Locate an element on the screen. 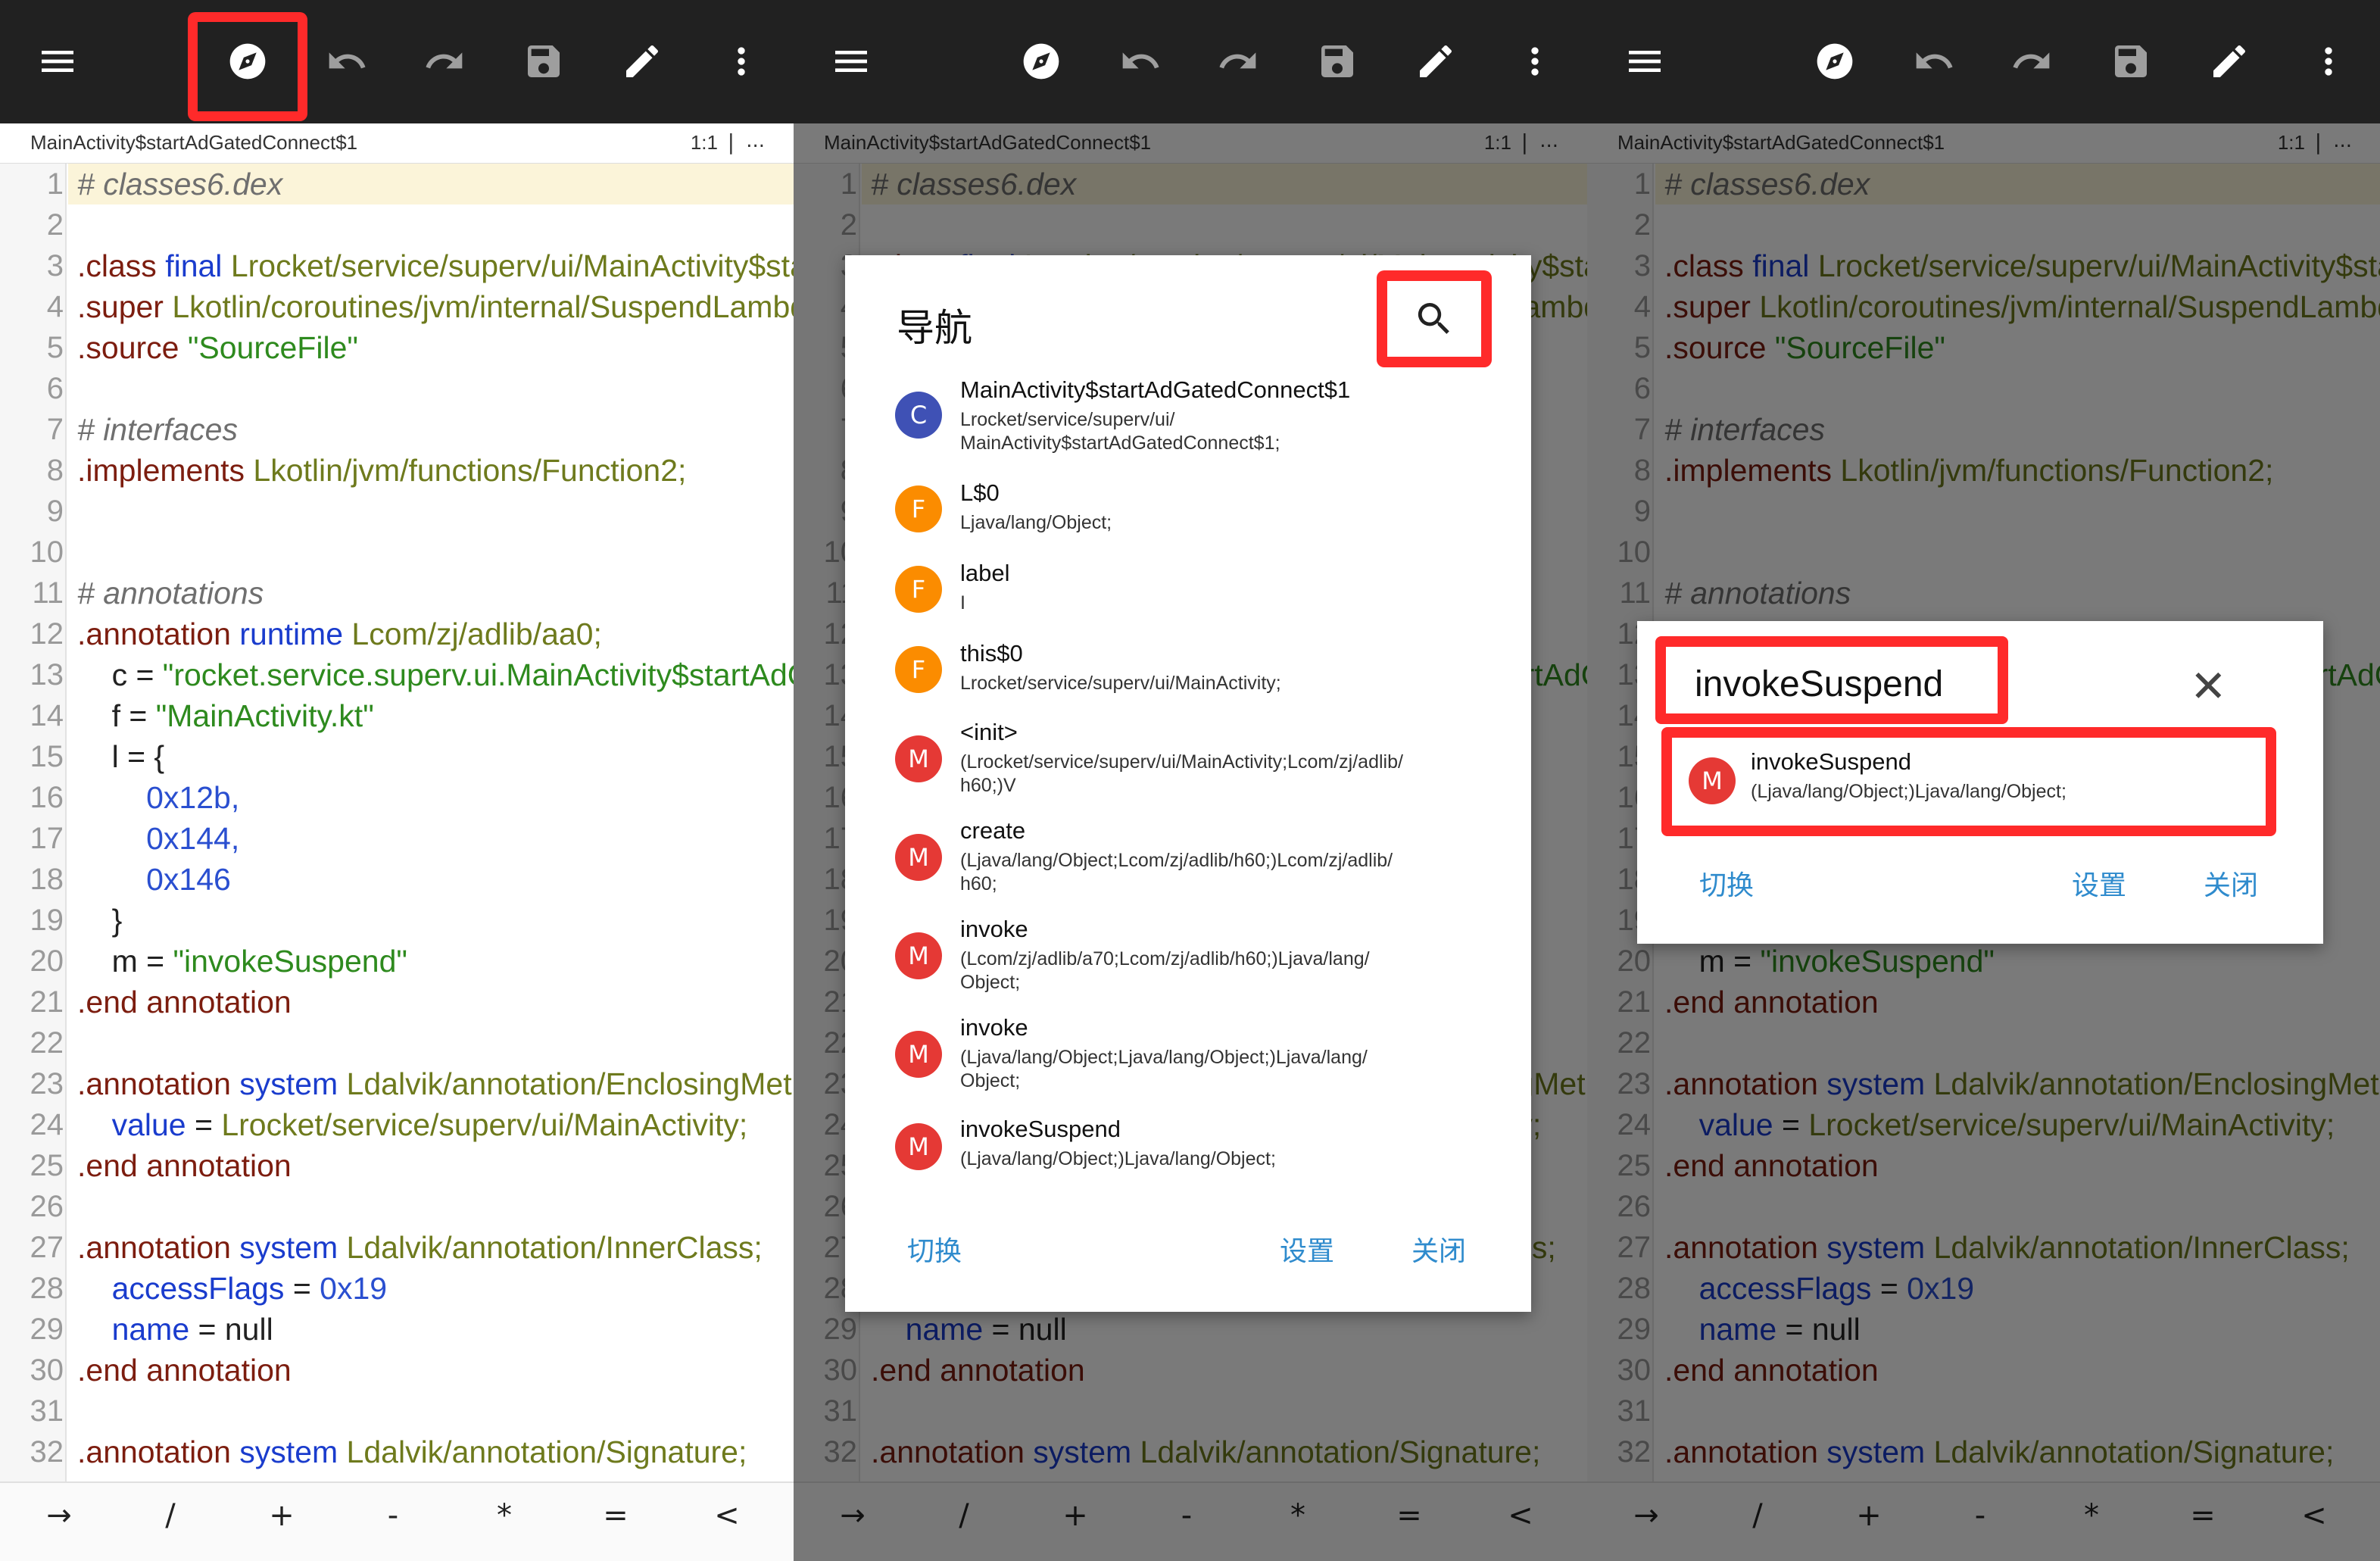  code-line: 18 0x146 is located at coordinates (397, 879).